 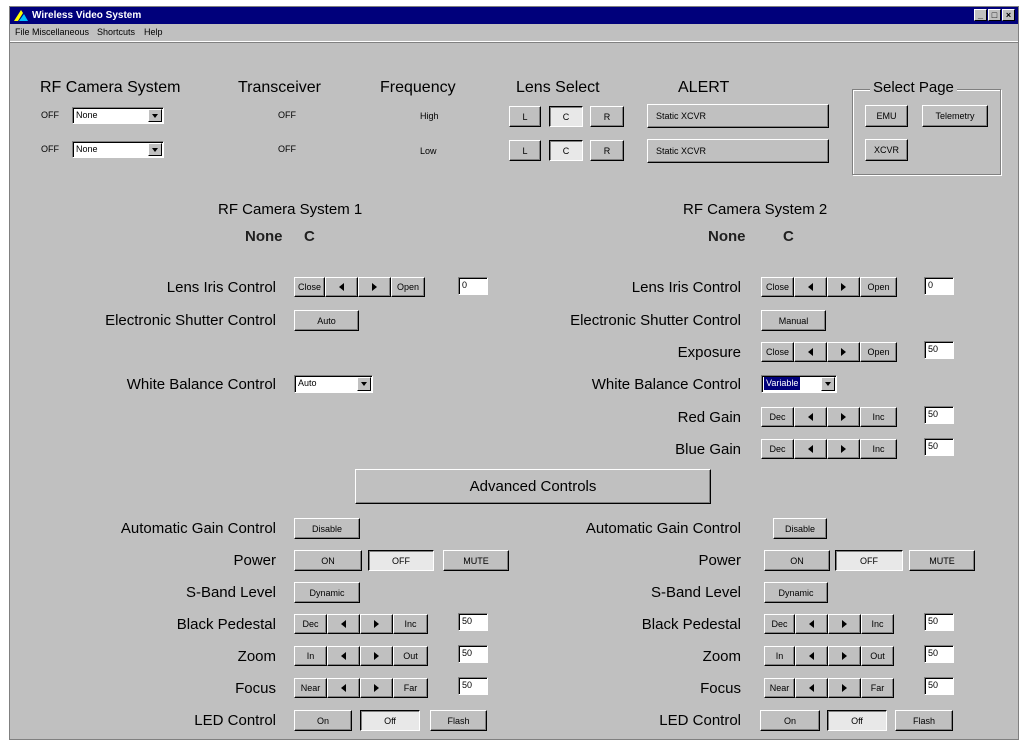 I want to click on cam1-agc-label: Automatic Gain Control, so click(x=198, y=528).